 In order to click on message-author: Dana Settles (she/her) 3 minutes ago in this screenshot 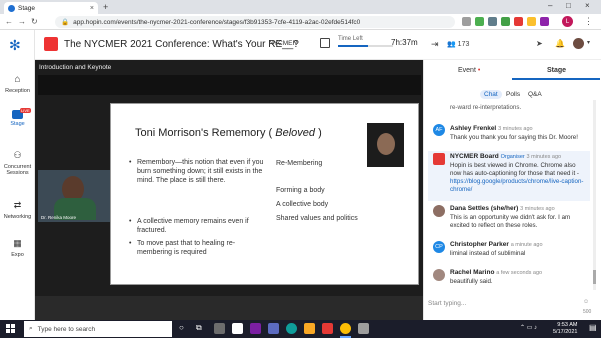, I will do `click(502, 208)`.